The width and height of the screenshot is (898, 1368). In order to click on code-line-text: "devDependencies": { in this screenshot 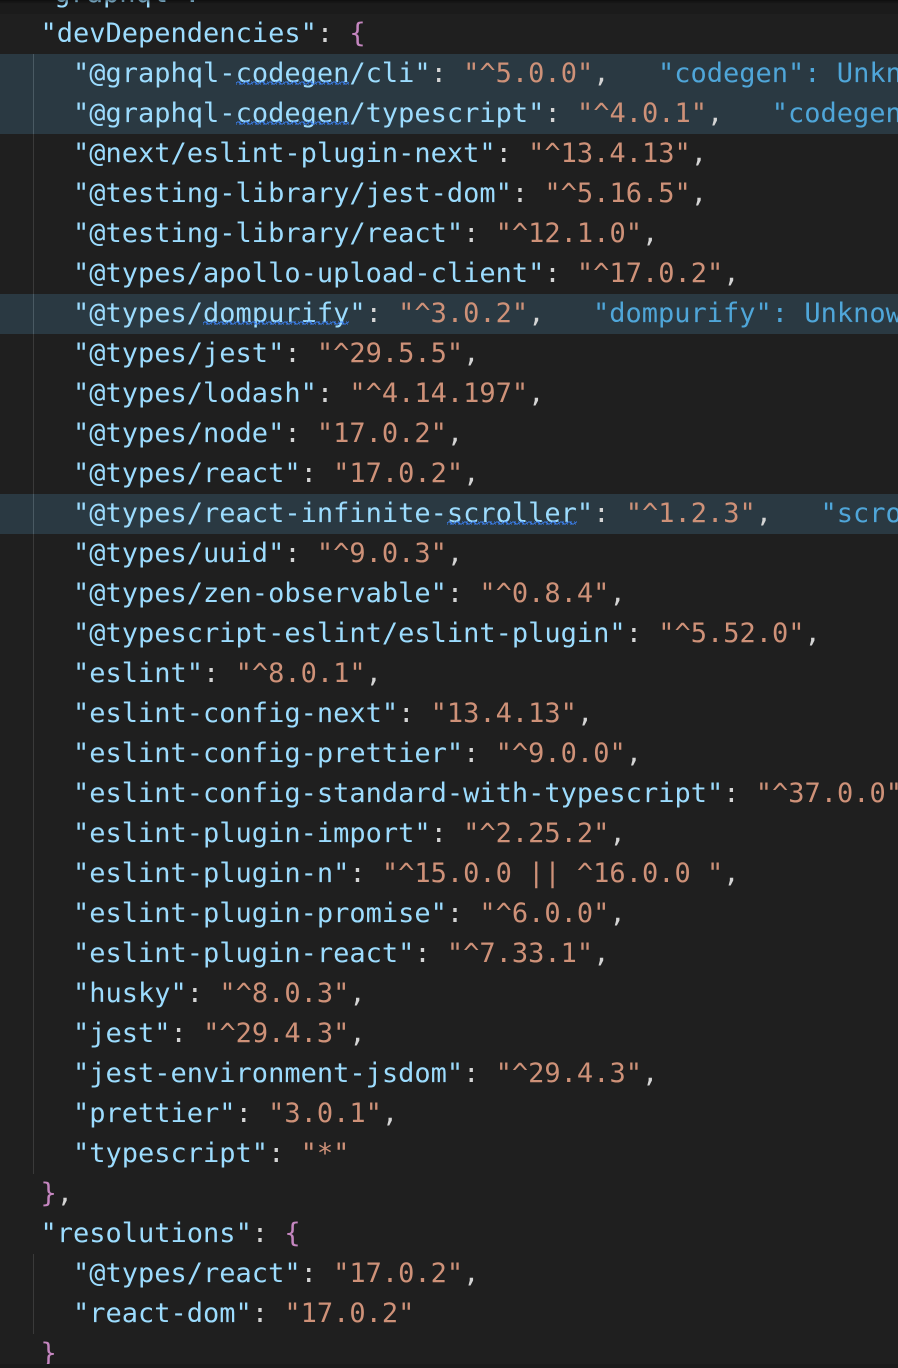, I will do `click(203, 34)`.